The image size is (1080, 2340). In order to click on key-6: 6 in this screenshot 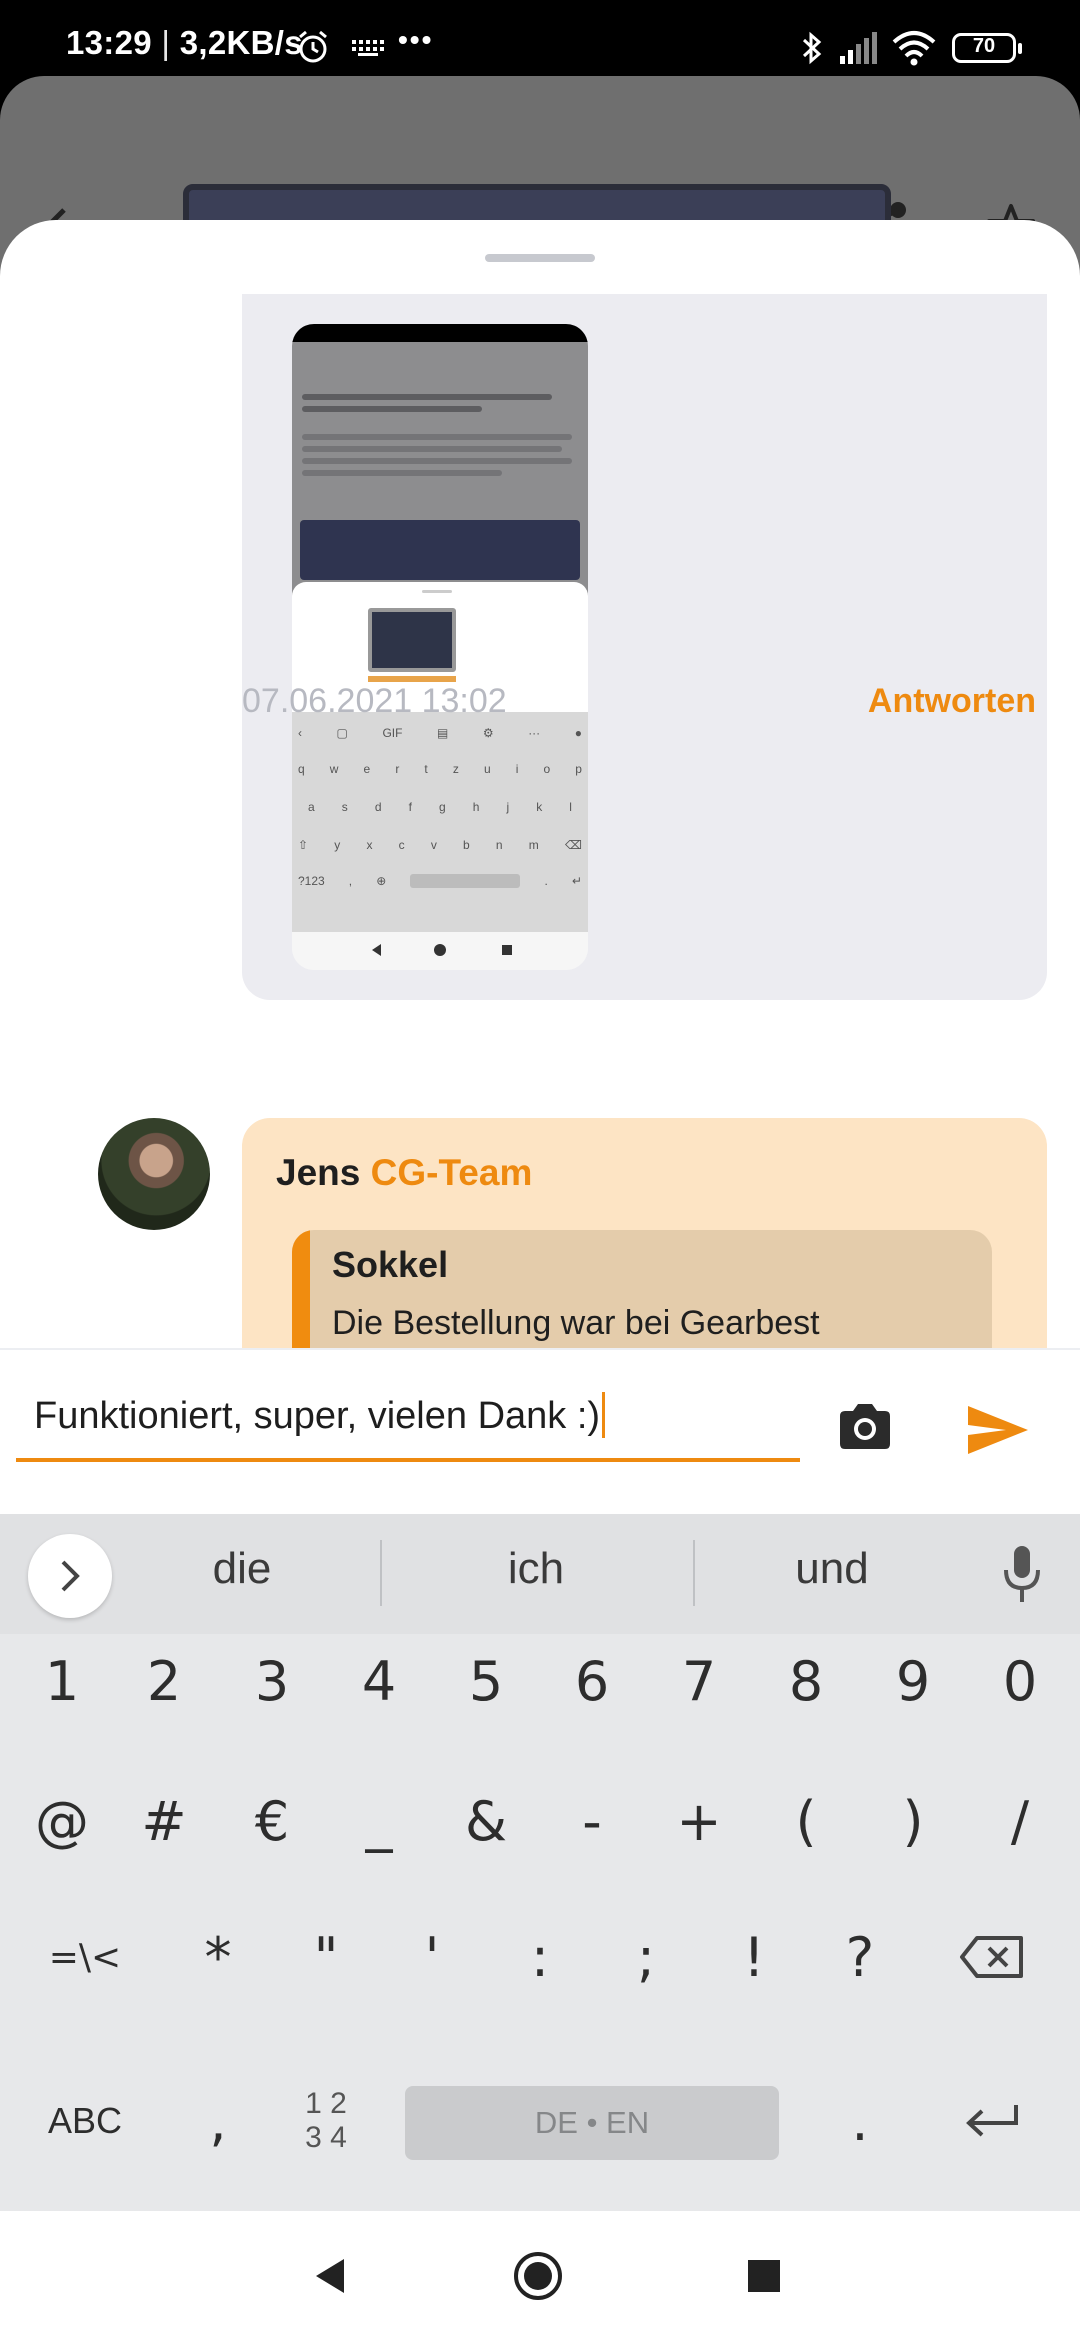, I will do `click(592, 1681)`.